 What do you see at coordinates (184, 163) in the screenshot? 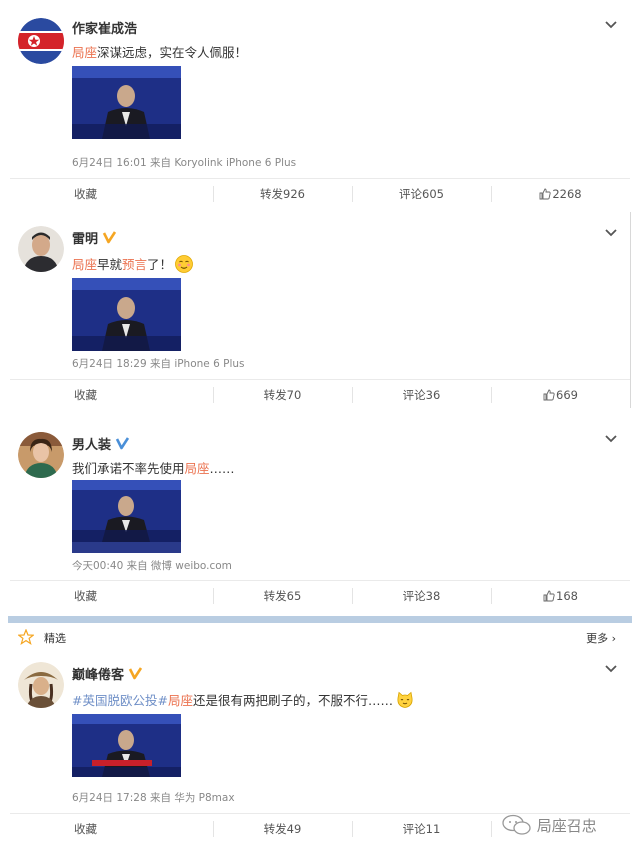
I see `post-meta: 6月24日 16:01 来自 Koryolink iPhone 6 Plus` at bounding box center [184, 163].